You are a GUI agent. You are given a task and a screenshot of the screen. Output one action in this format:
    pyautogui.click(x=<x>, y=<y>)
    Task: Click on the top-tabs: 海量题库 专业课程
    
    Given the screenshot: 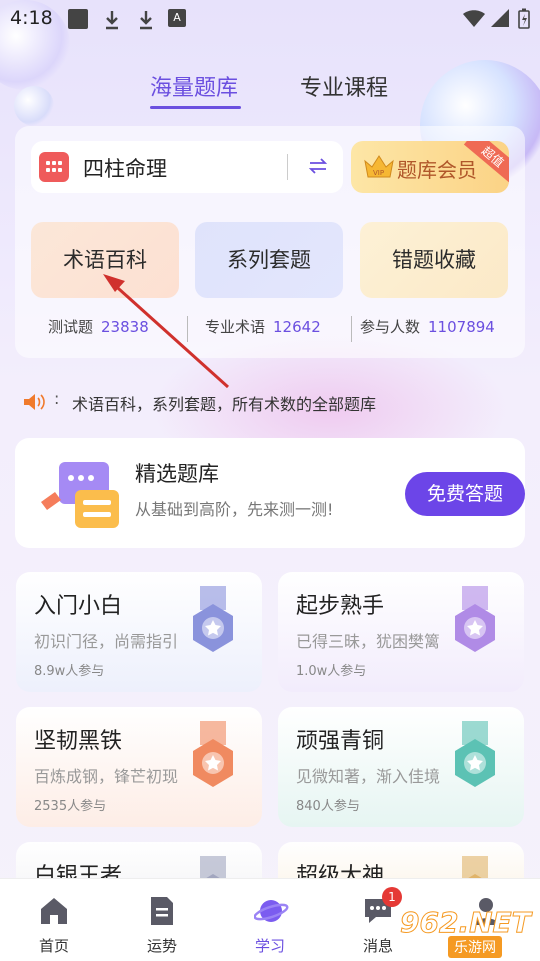 What is the action you would take?
    pyautogui.click(x=270, y=92)
    